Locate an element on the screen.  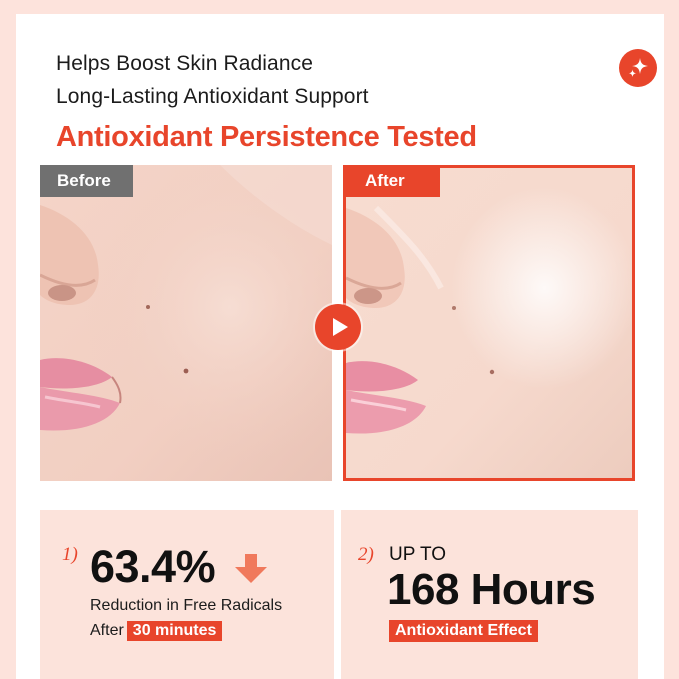
stat-panel-antioxidant-hours: 2) UP TO 168 Hours Antioxidant Effect is located at coordinates (489, 594).